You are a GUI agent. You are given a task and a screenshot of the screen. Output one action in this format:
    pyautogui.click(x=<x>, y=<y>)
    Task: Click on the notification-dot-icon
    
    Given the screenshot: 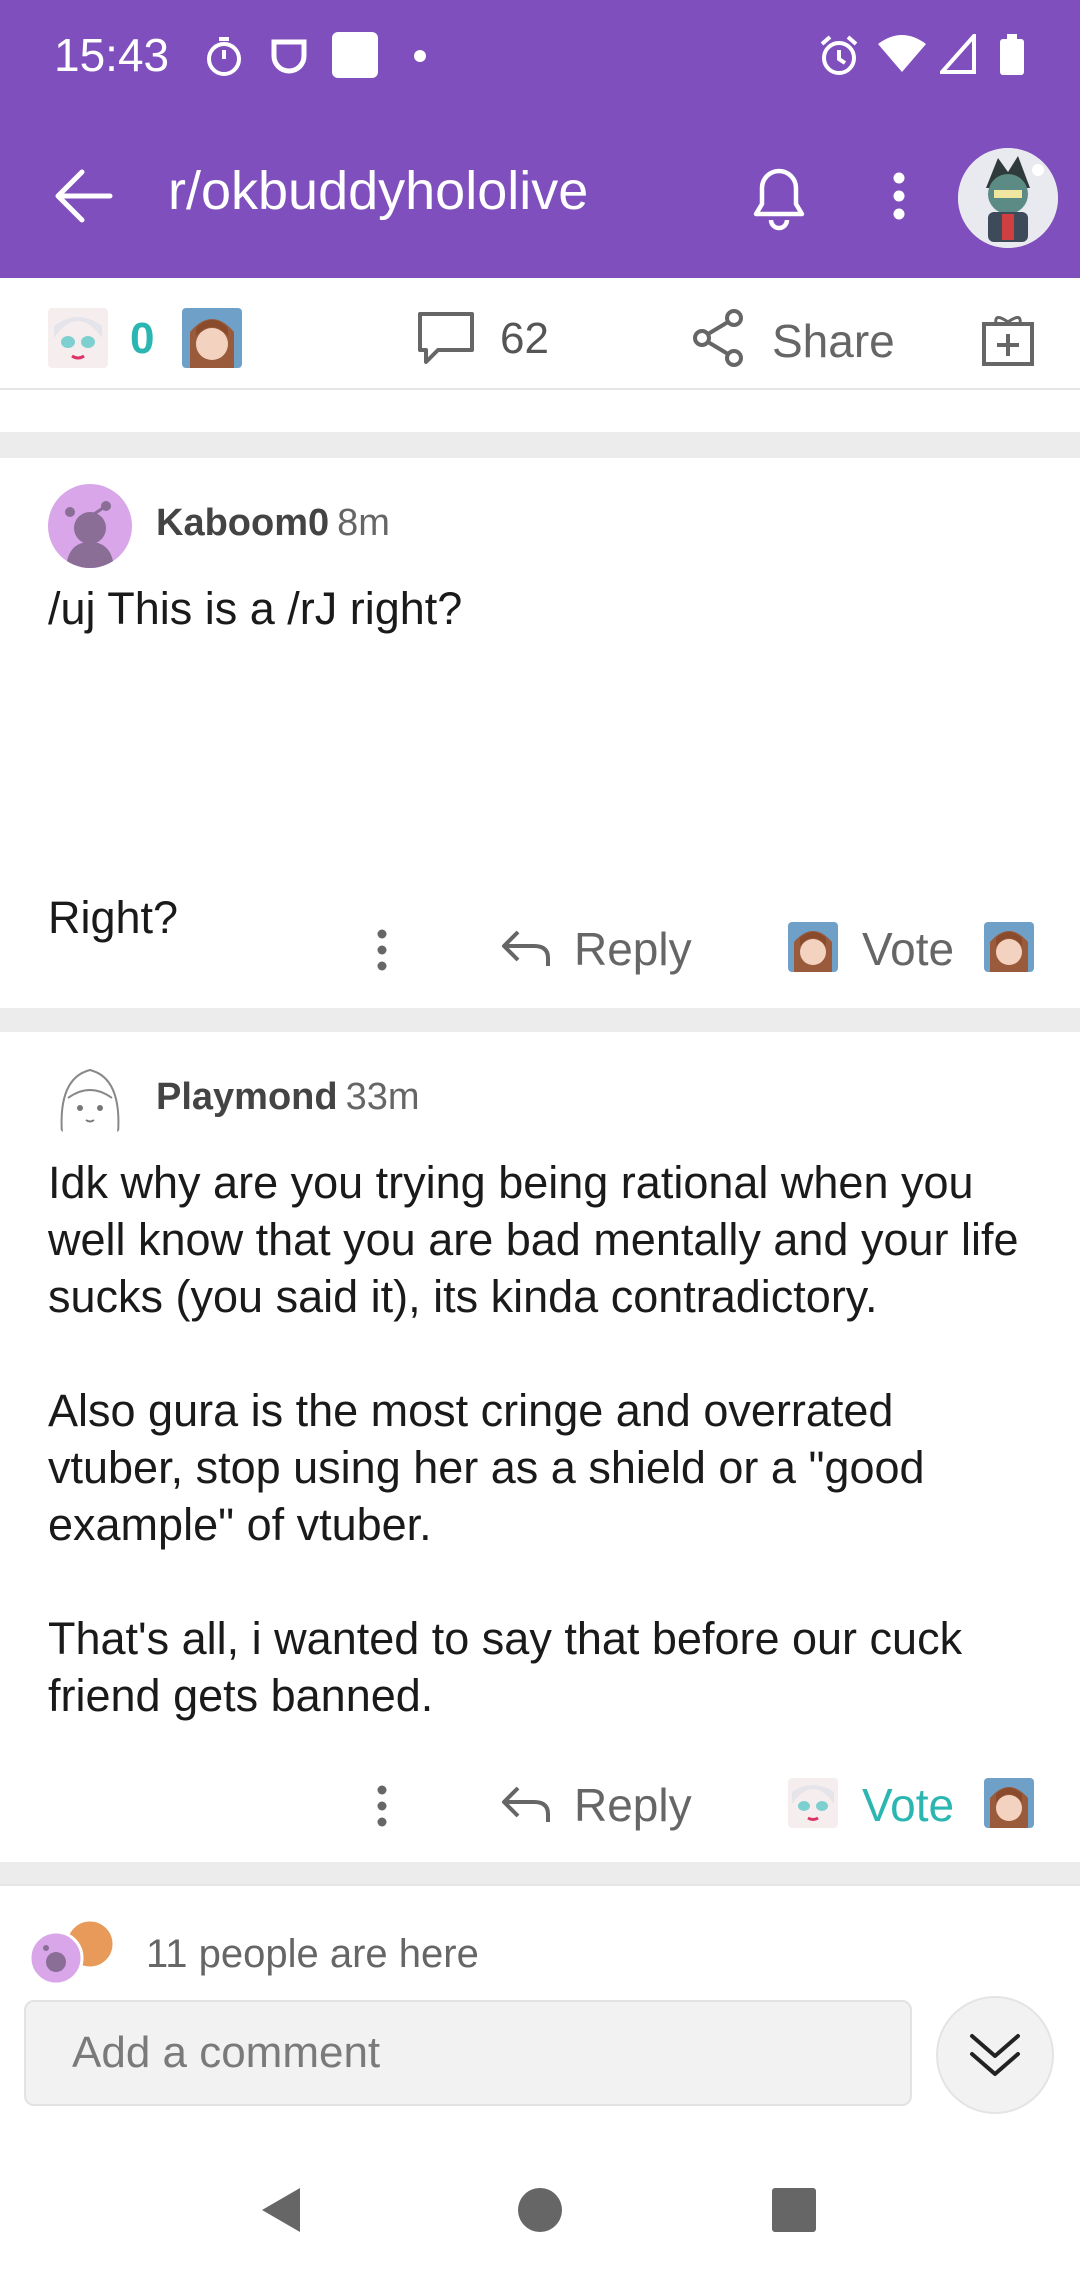 What is the action you would take?
    pyautogui.click(x=420, y=56)
    